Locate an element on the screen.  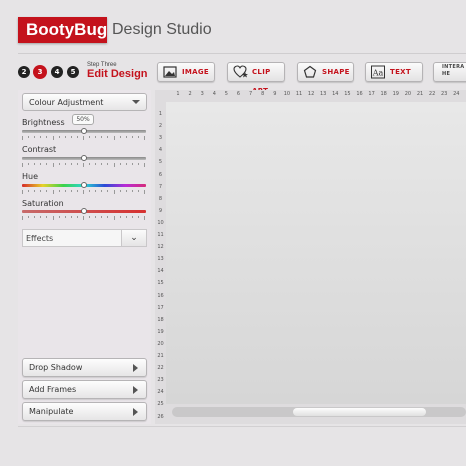
ruler-tick-label: 19 is located at coordinates (395, 94).